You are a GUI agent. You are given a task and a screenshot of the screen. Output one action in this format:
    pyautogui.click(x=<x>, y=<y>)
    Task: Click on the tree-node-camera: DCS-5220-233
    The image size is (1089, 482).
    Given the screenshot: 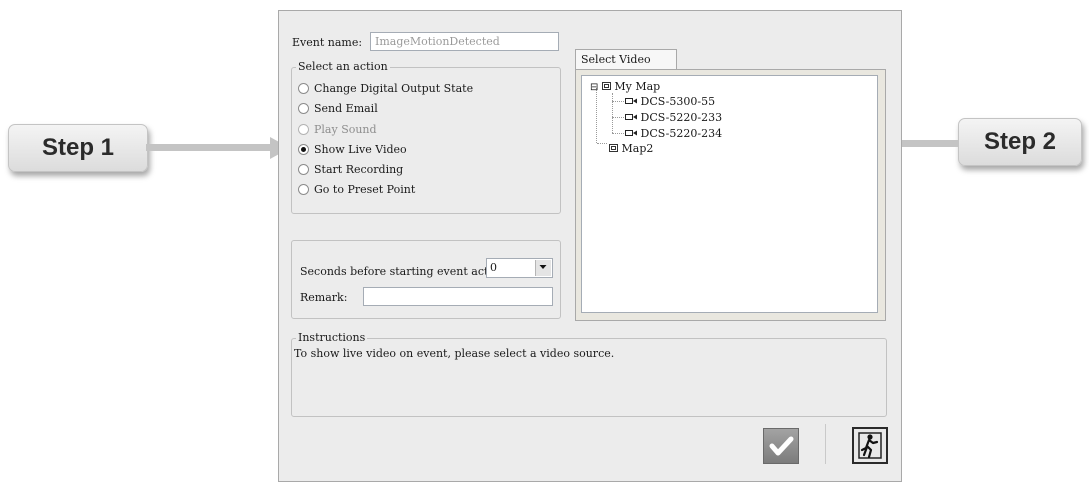 What is the action you would take?
    pyautogui.click(x=673, y=117)
    